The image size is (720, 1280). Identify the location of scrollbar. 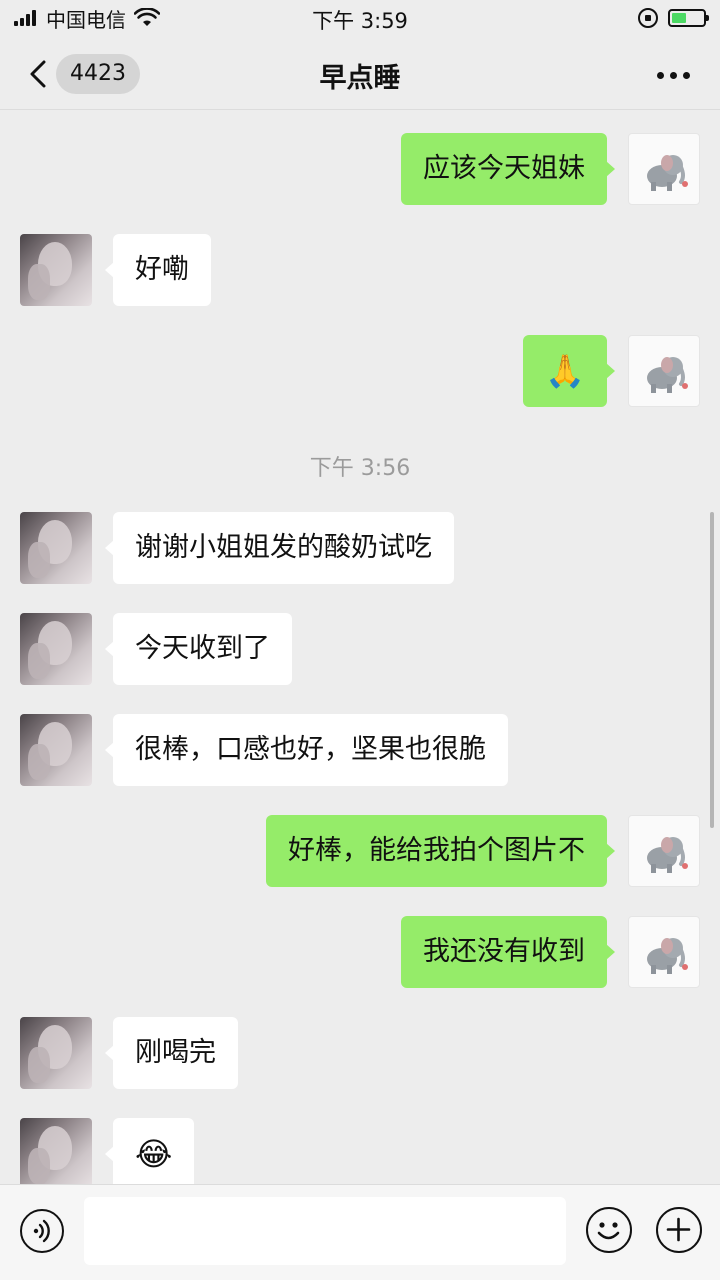
(712, 670).